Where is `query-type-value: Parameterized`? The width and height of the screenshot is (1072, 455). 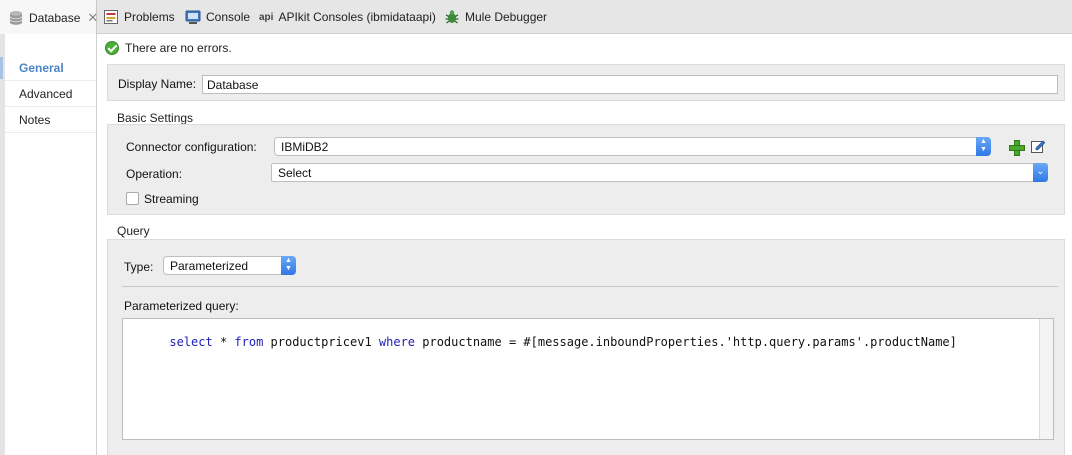
query-type-value: Parameterized is located at coordinates (209, 266).